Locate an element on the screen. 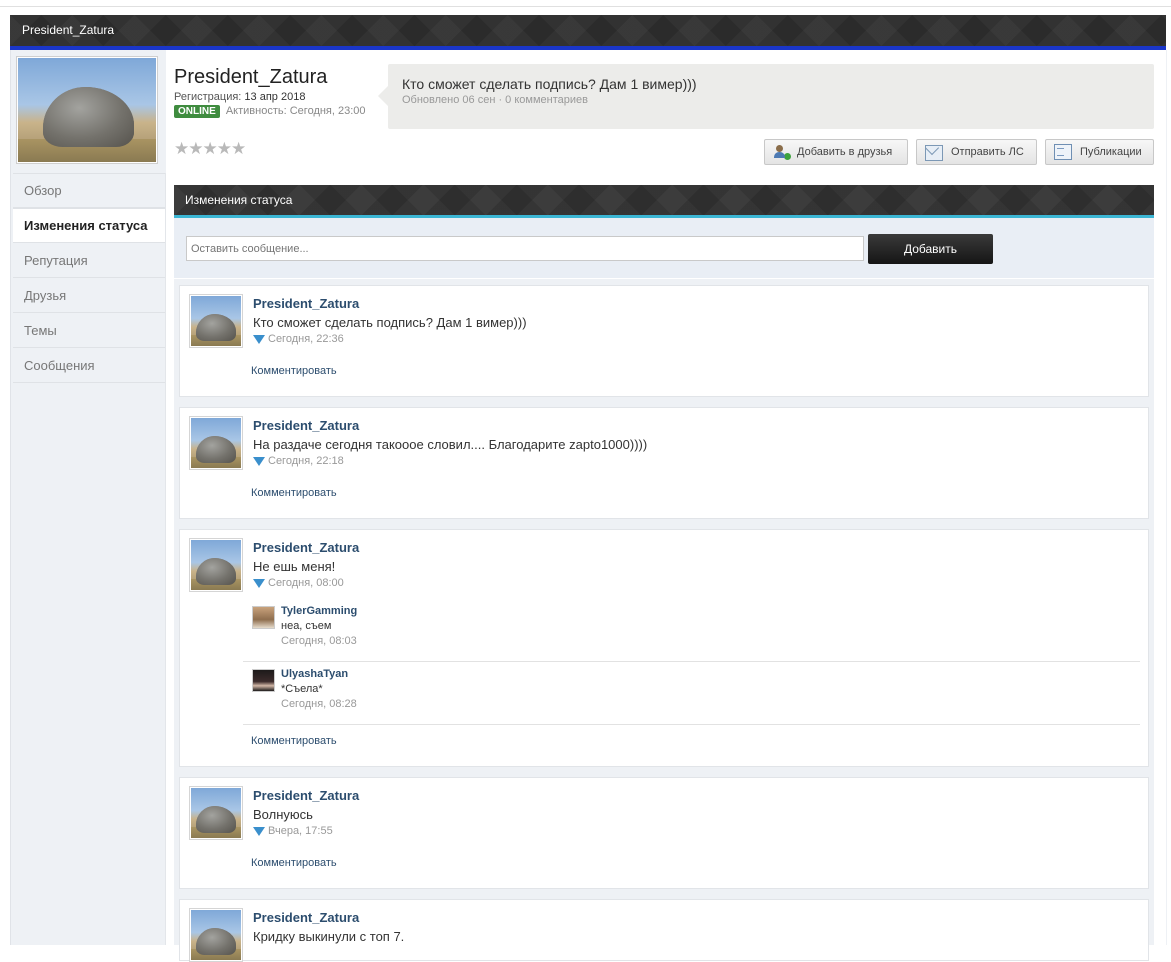  profile-name: President_Zatura is located at coordinates (251, 77).